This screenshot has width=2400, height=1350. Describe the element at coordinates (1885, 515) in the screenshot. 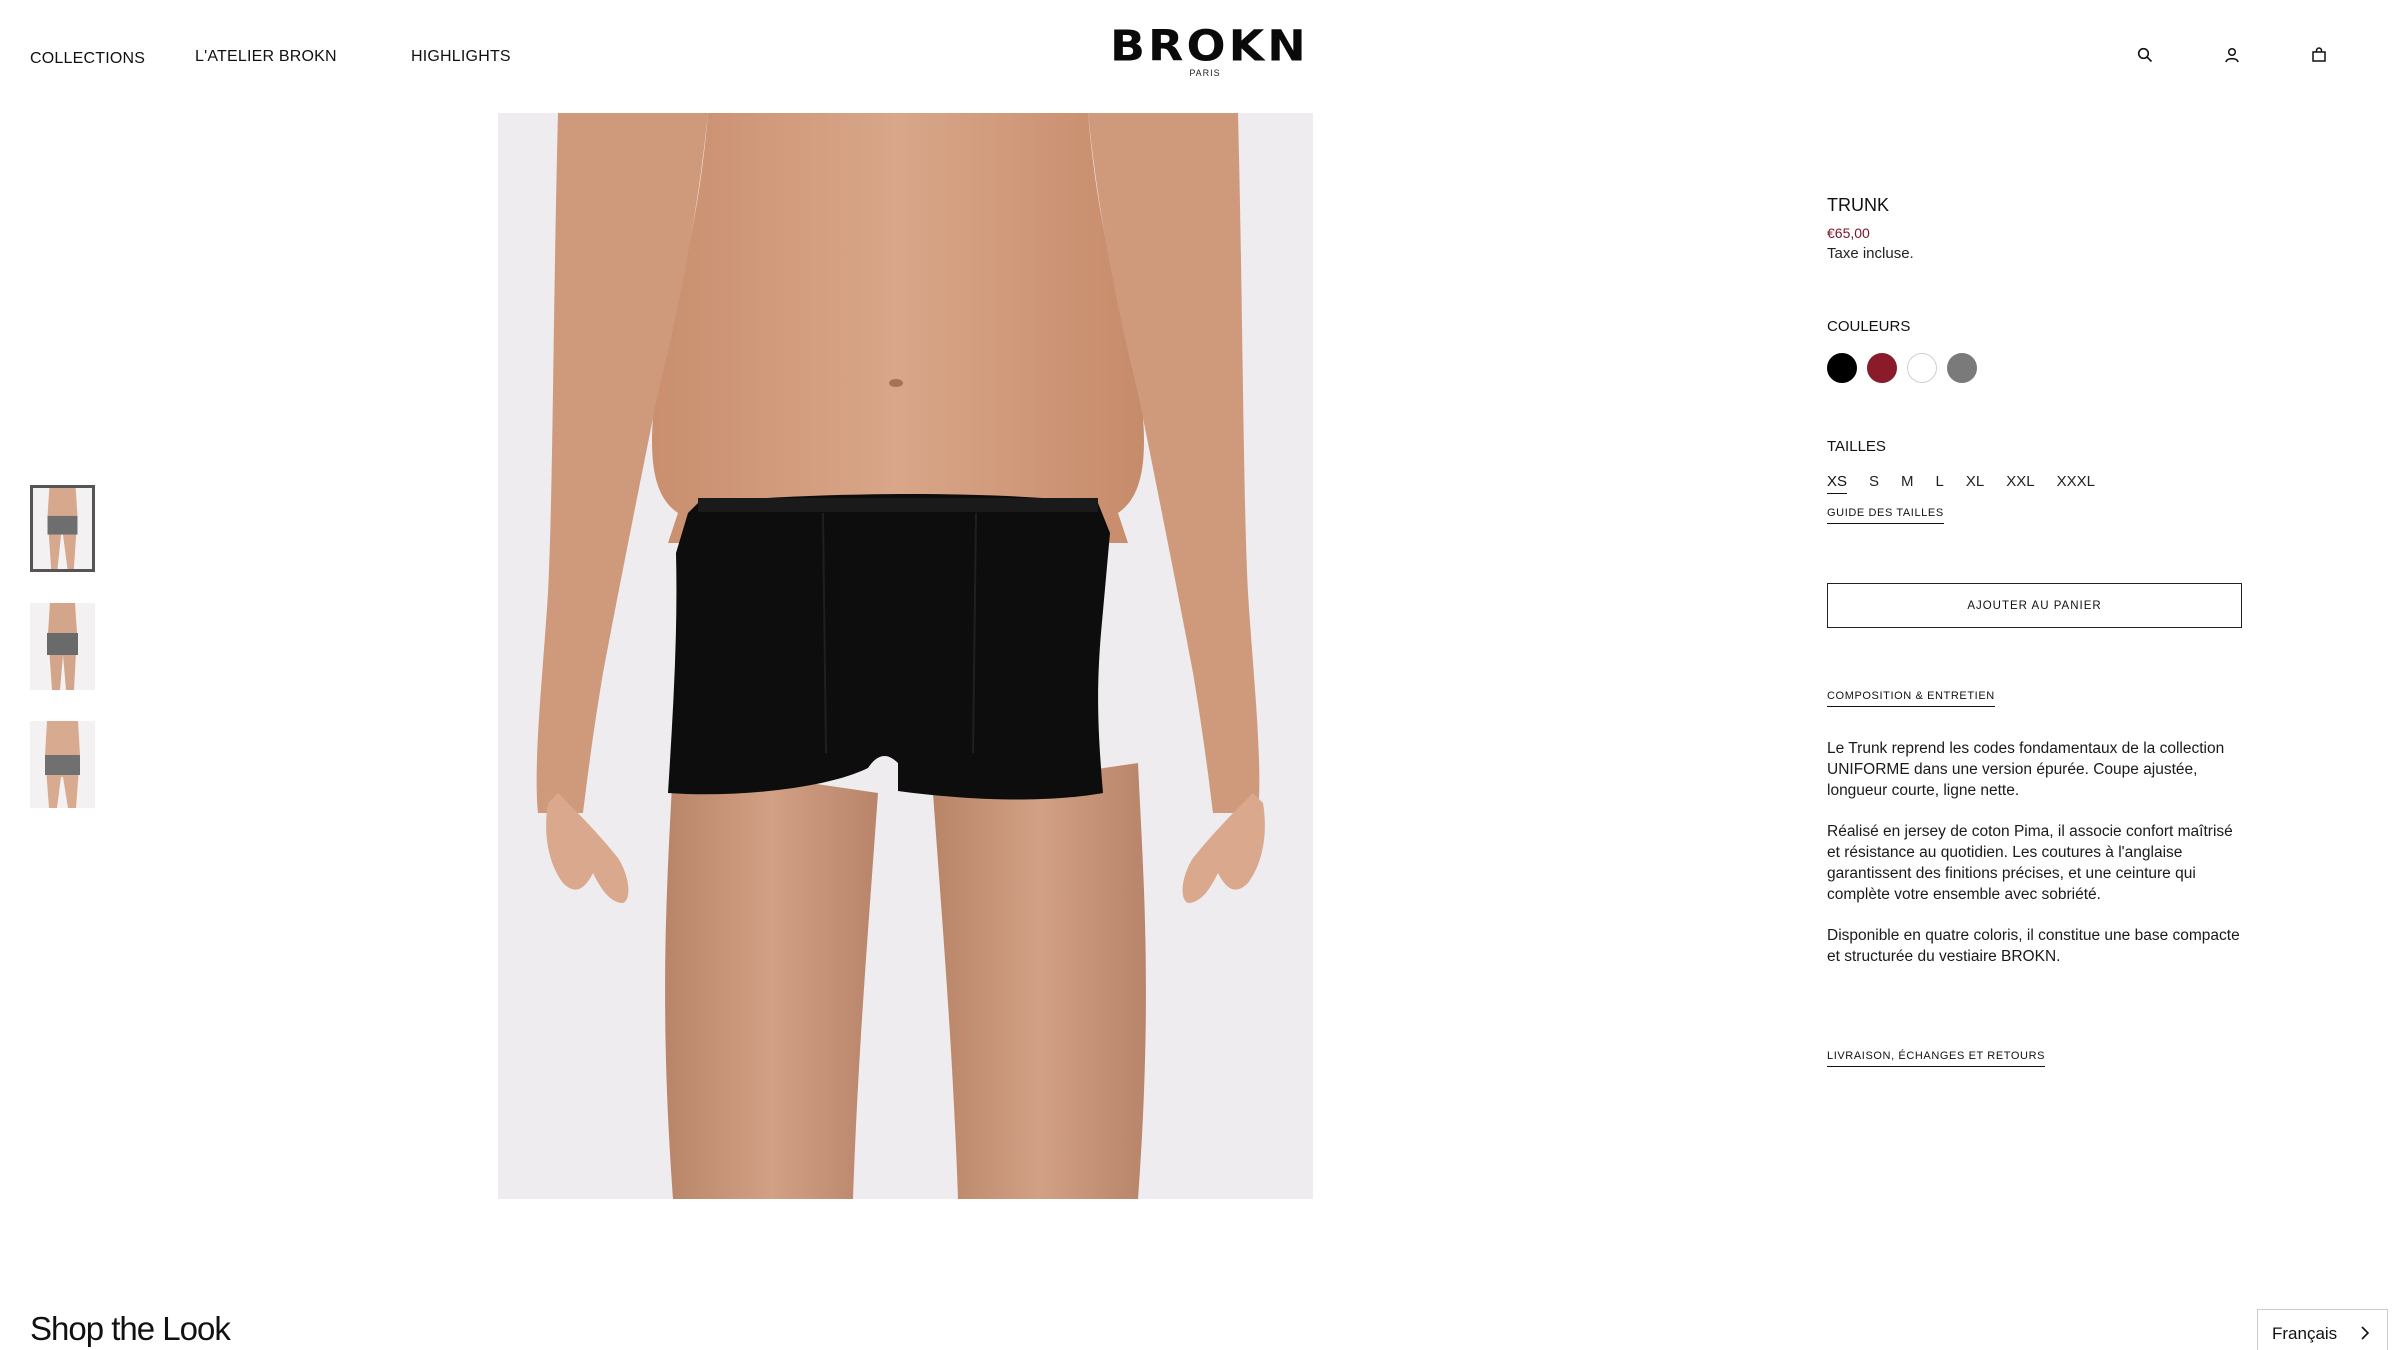

I see `size-guide-link: GUIDE DES TAILLES` at that location.